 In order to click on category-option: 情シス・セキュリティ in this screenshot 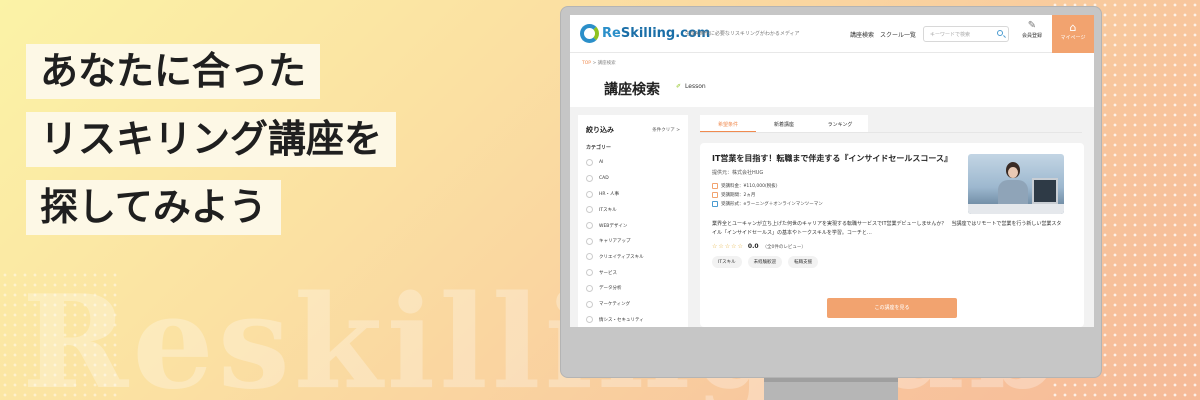, I will do `click(633, 319)`.